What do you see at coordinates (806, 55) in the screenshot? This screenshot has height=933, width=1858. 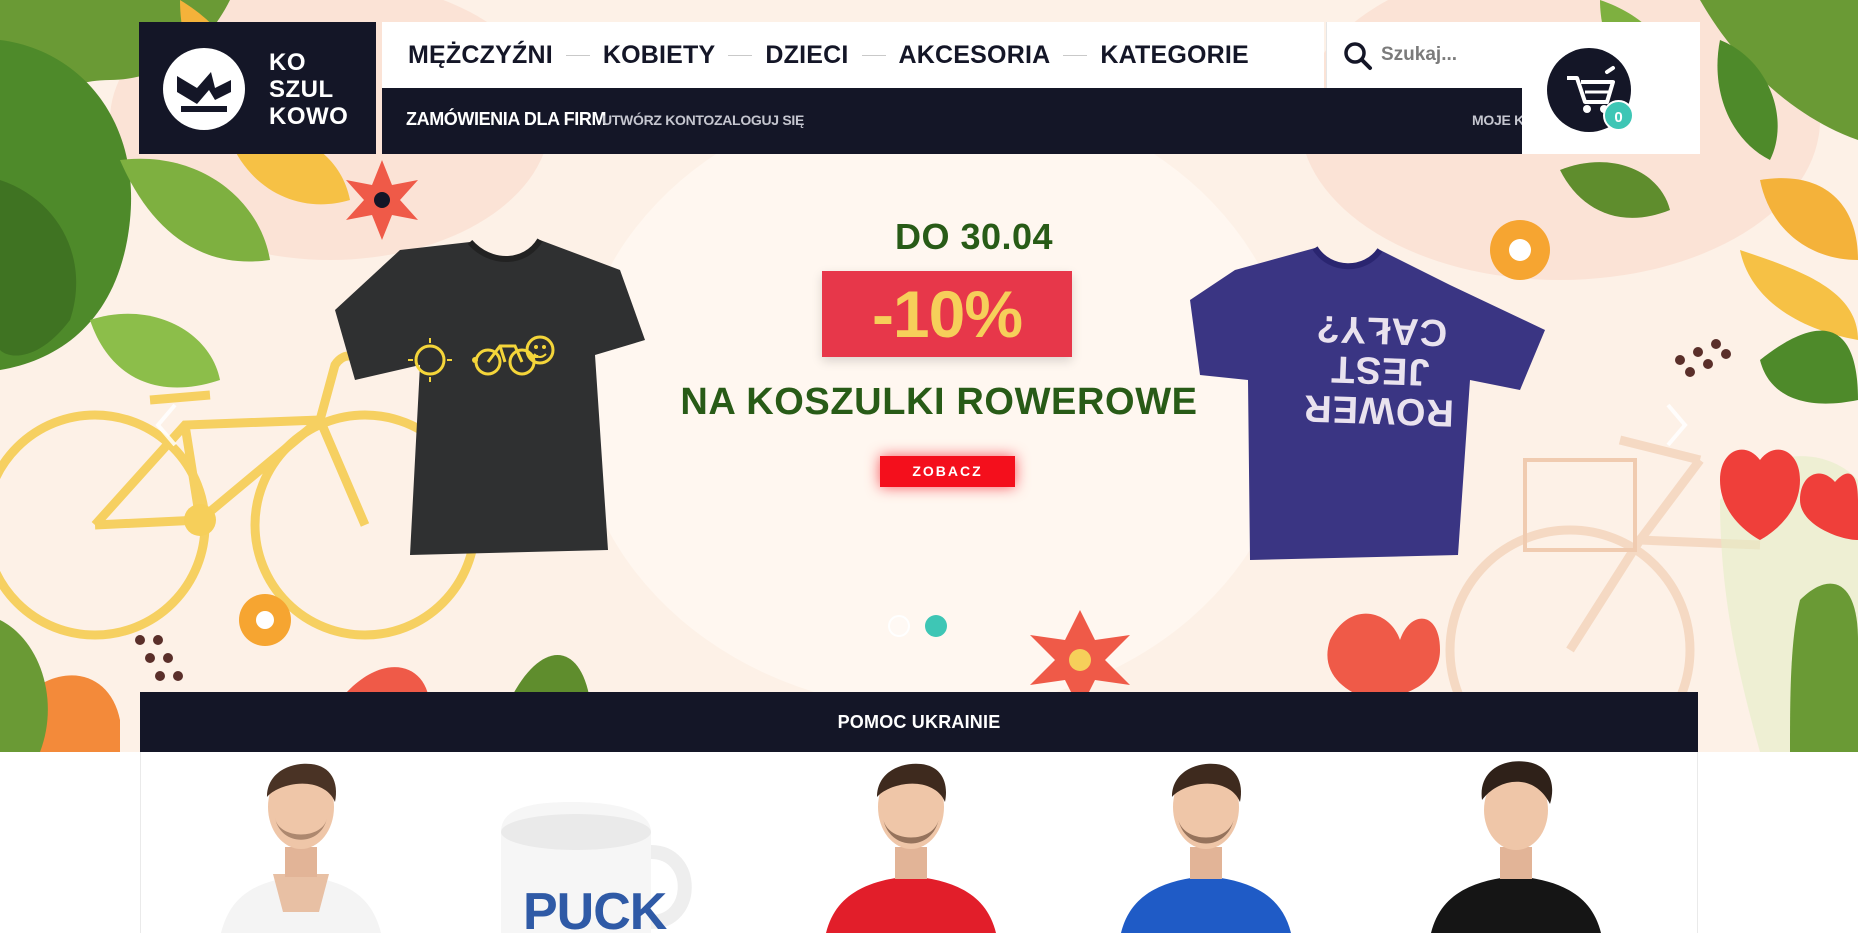 I see `nav-kids: DZIECI` at bounding box center [806, 55].